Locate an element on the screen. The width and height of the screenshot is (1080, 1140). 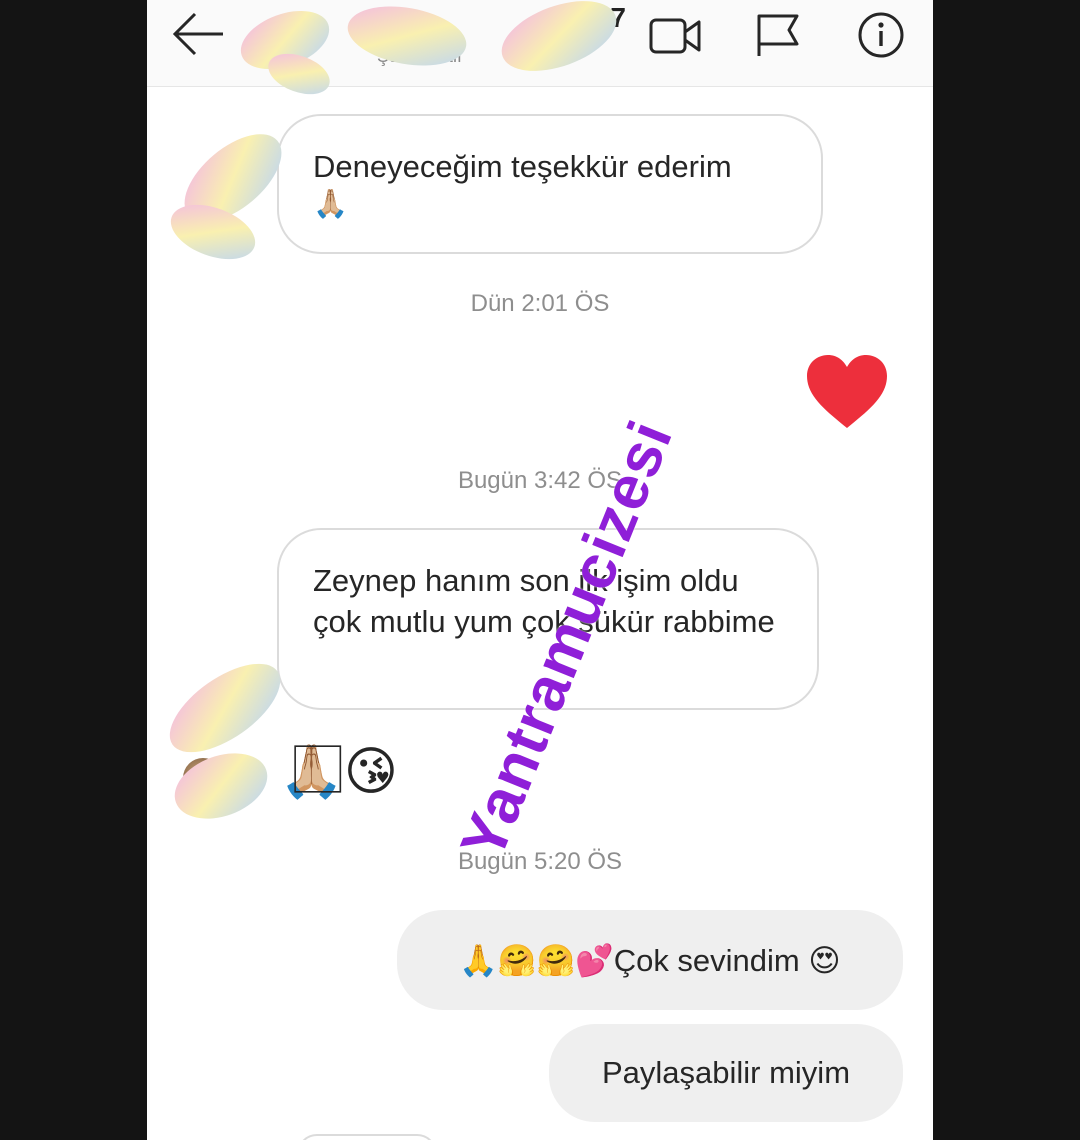
contact-name: 7 is located at coordinates (467, 19).